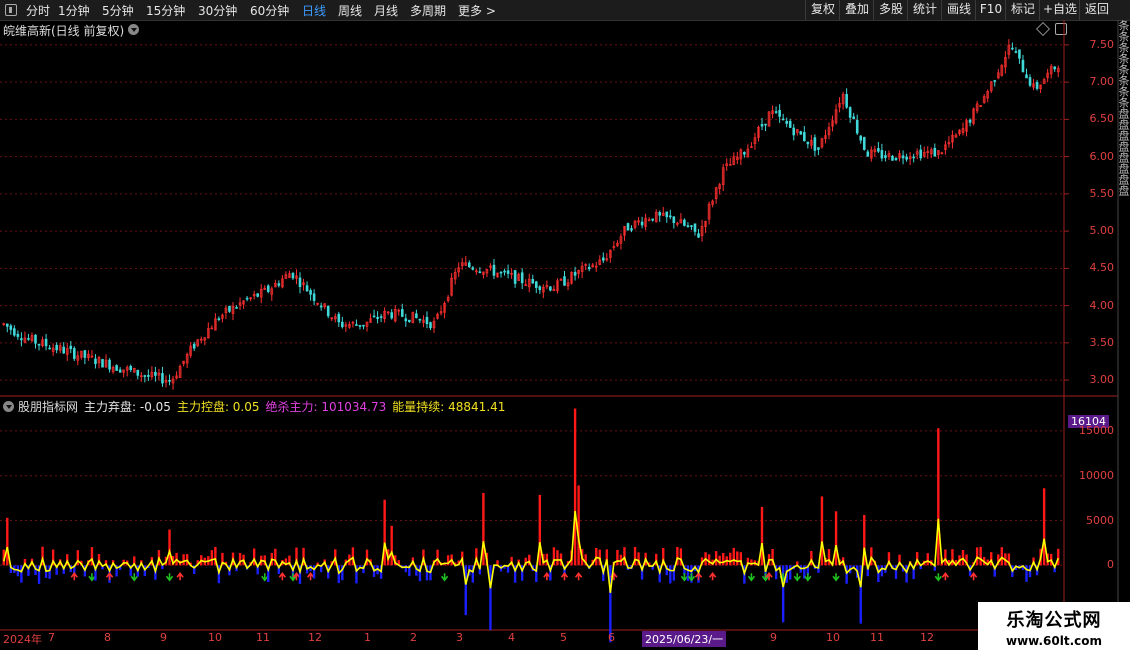  I want to click on panel-toggle-icon, so click(1061, 29).